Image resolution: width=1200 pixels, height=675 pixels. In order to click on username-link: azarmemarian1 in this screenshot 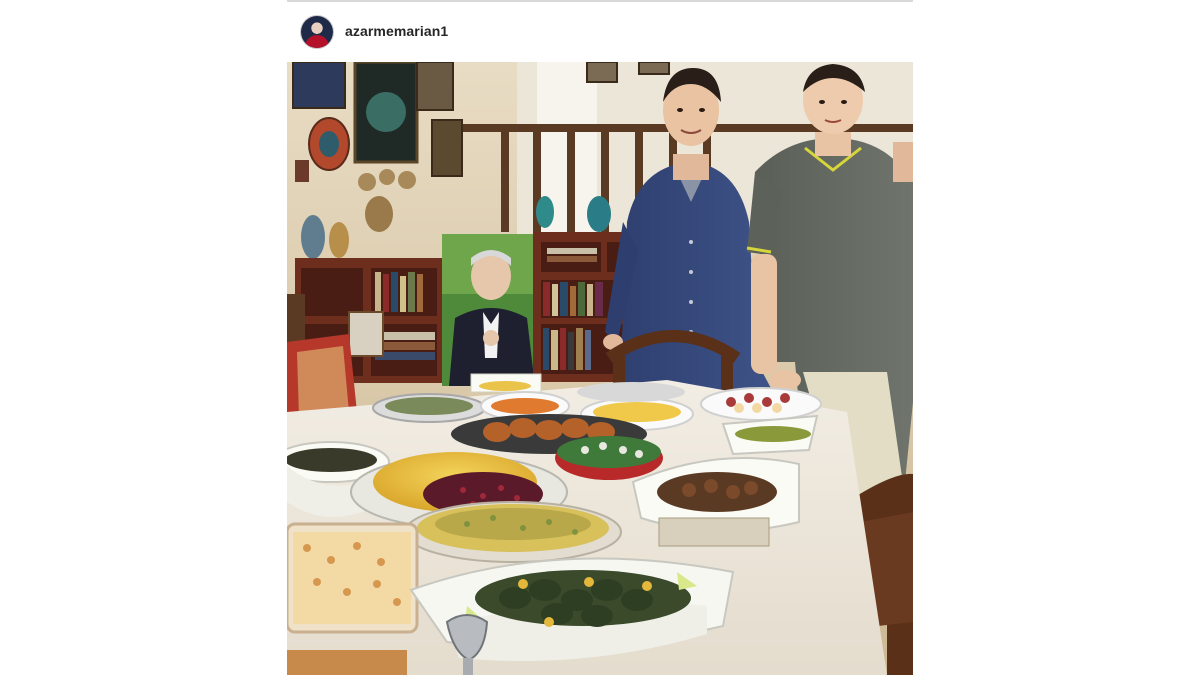, I will do `click(396, 31)`.